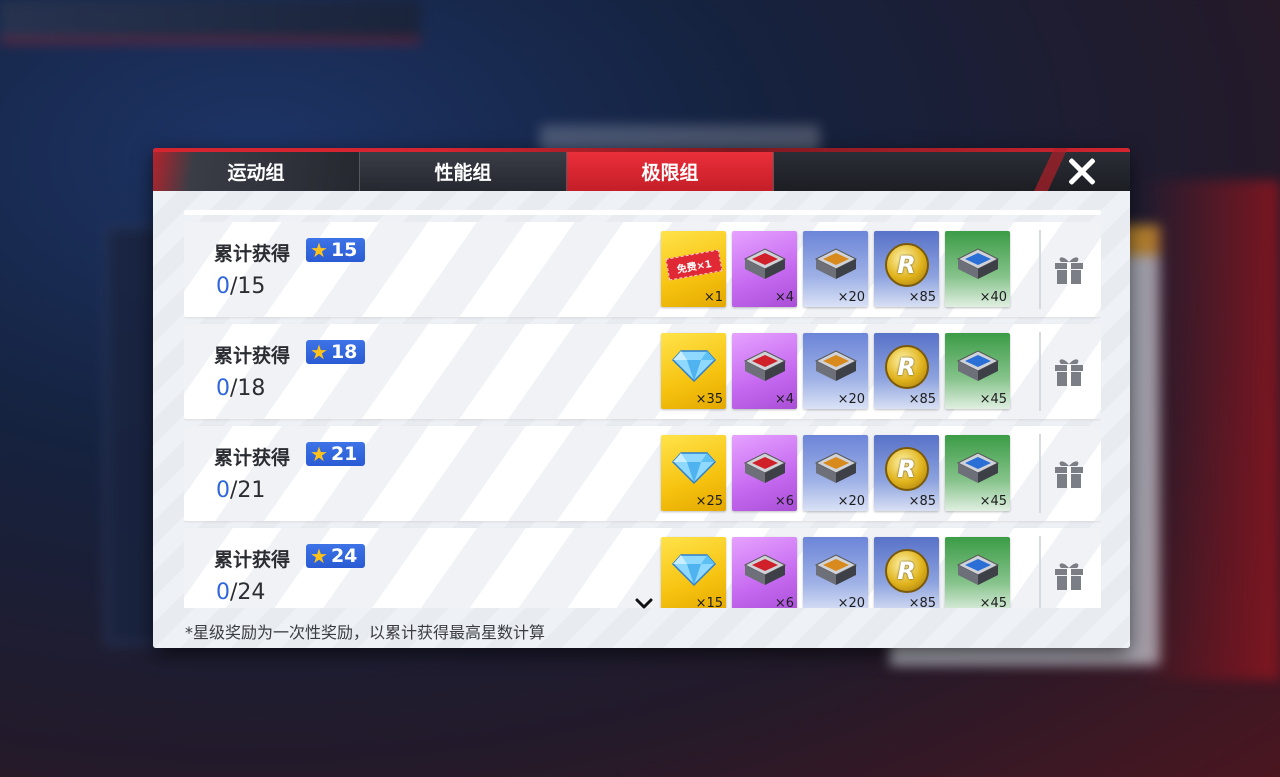 Image resolution: width=1280 pixels, height=777 pixels. Describe the element at coordinates (709, 602) in the screenshot. I see `reward-quantity: ×15` at that location.